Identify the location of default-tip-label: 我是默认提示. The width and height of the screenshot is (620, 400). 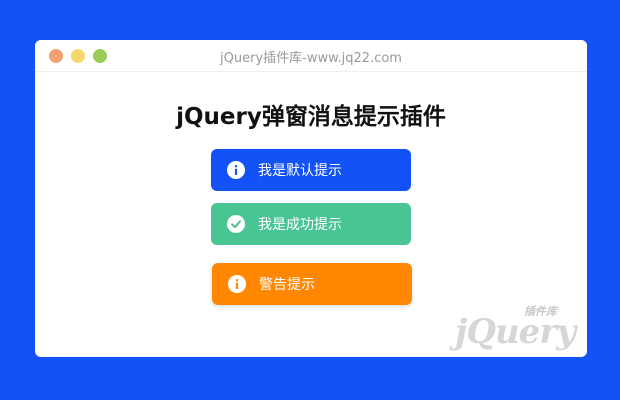
(300, 171).